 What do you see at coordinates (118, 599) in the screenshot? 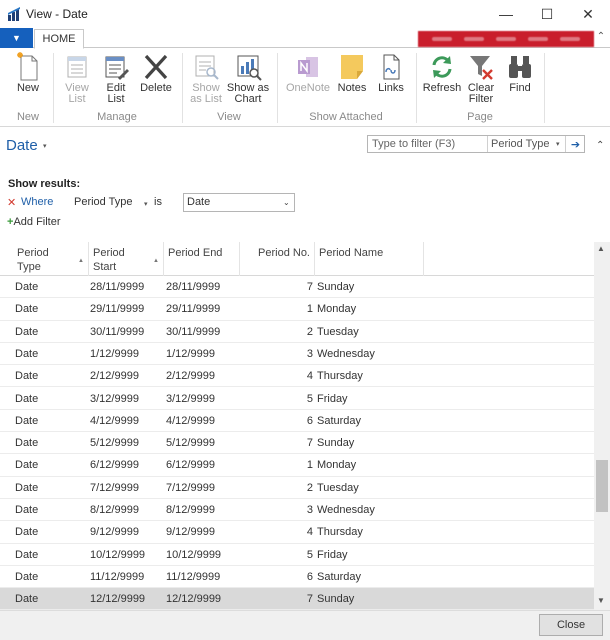
I see `cell-period-start: 12/12/9999` at bounding box center [118, 599].